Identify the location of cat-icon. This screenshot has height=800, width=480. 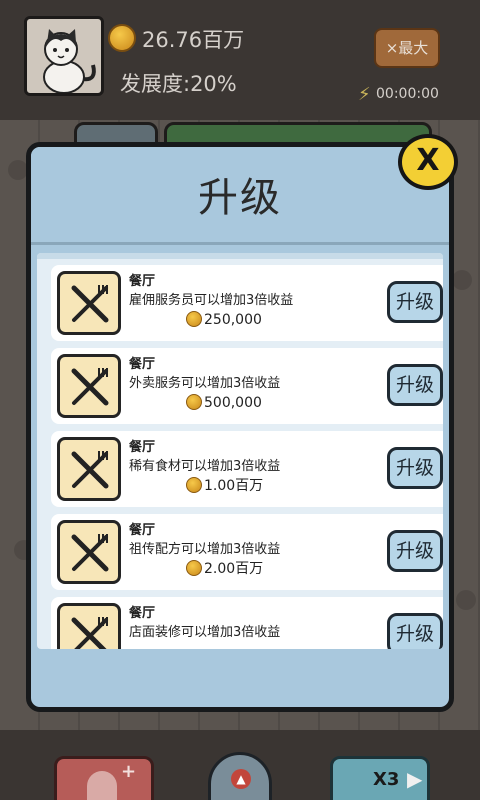
(69, 61).